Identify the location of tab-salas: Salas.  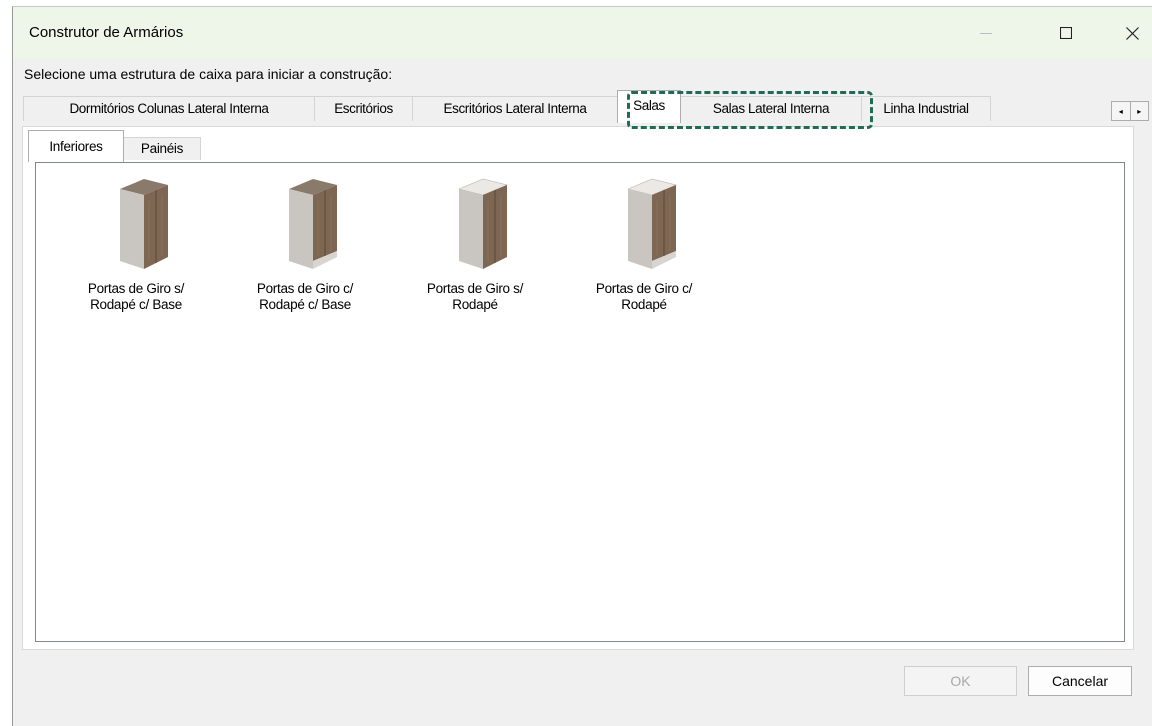
(649, 106).